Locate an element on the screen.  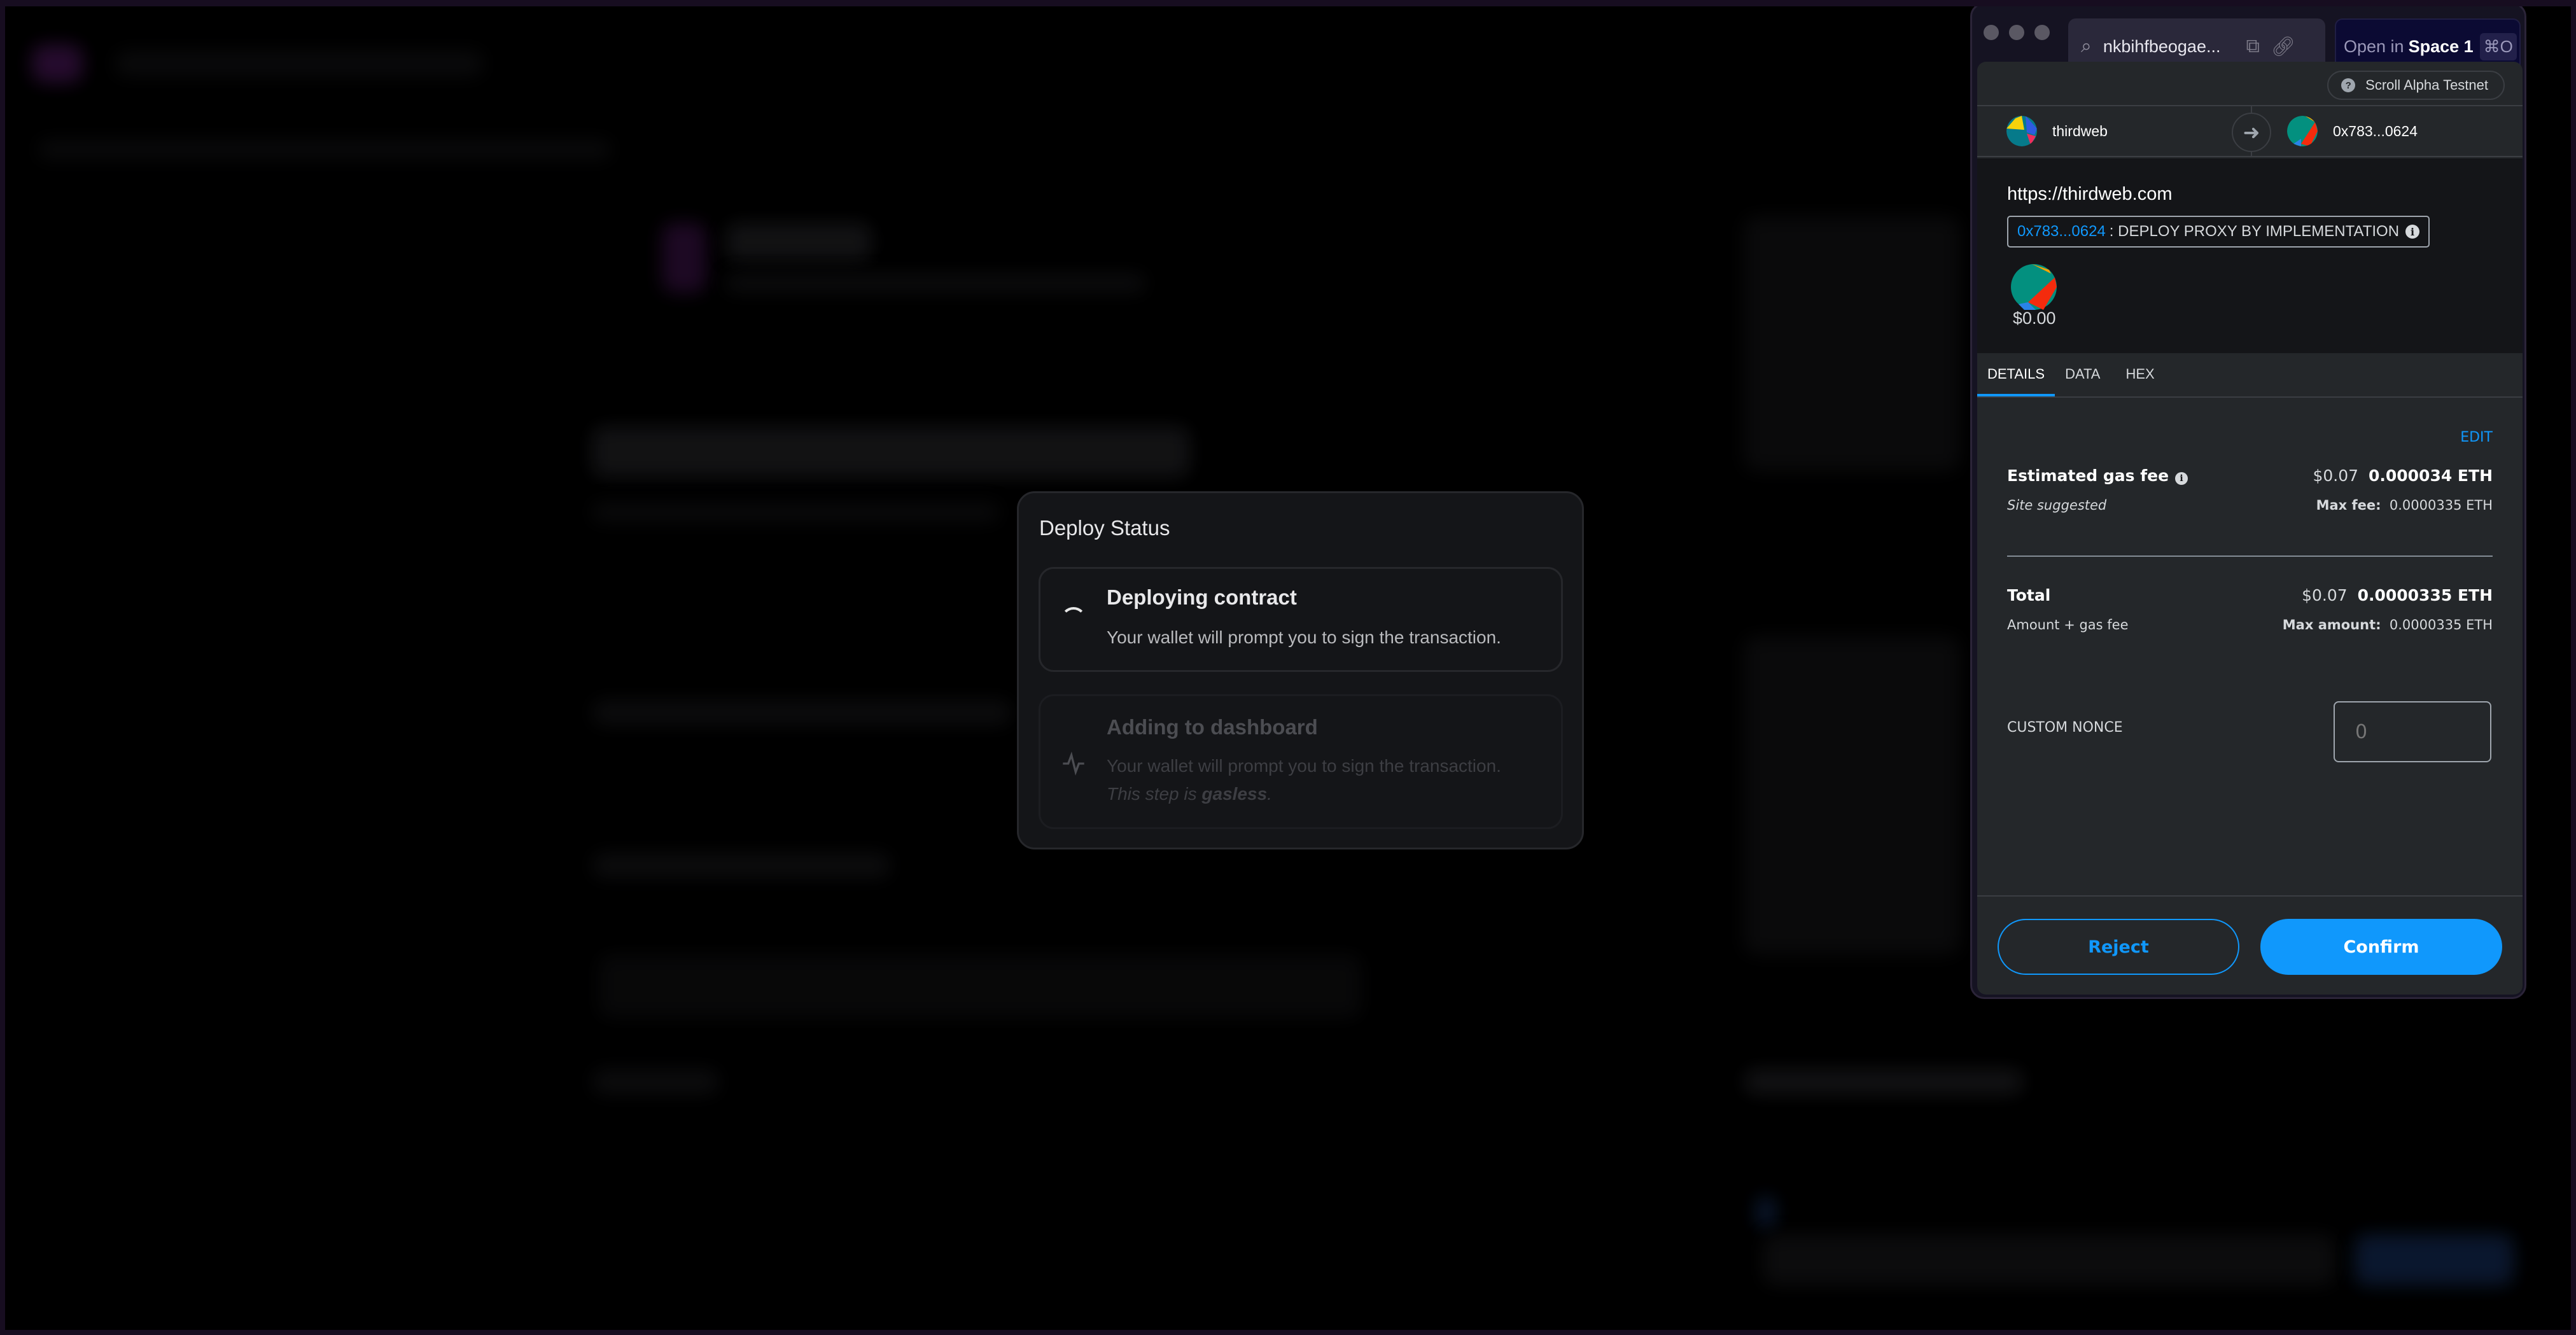
reject-button: Reject is located at coordinates (2118, 947).